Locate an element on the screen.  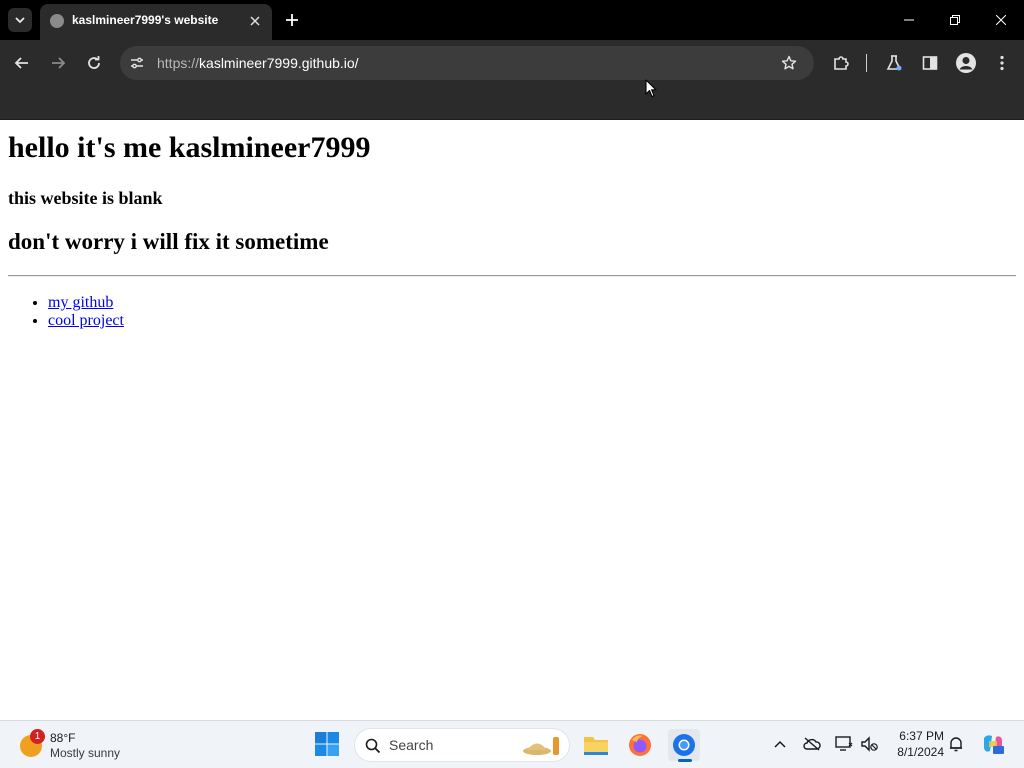
link-list: my github cool project is located at coordinates (86, 312).